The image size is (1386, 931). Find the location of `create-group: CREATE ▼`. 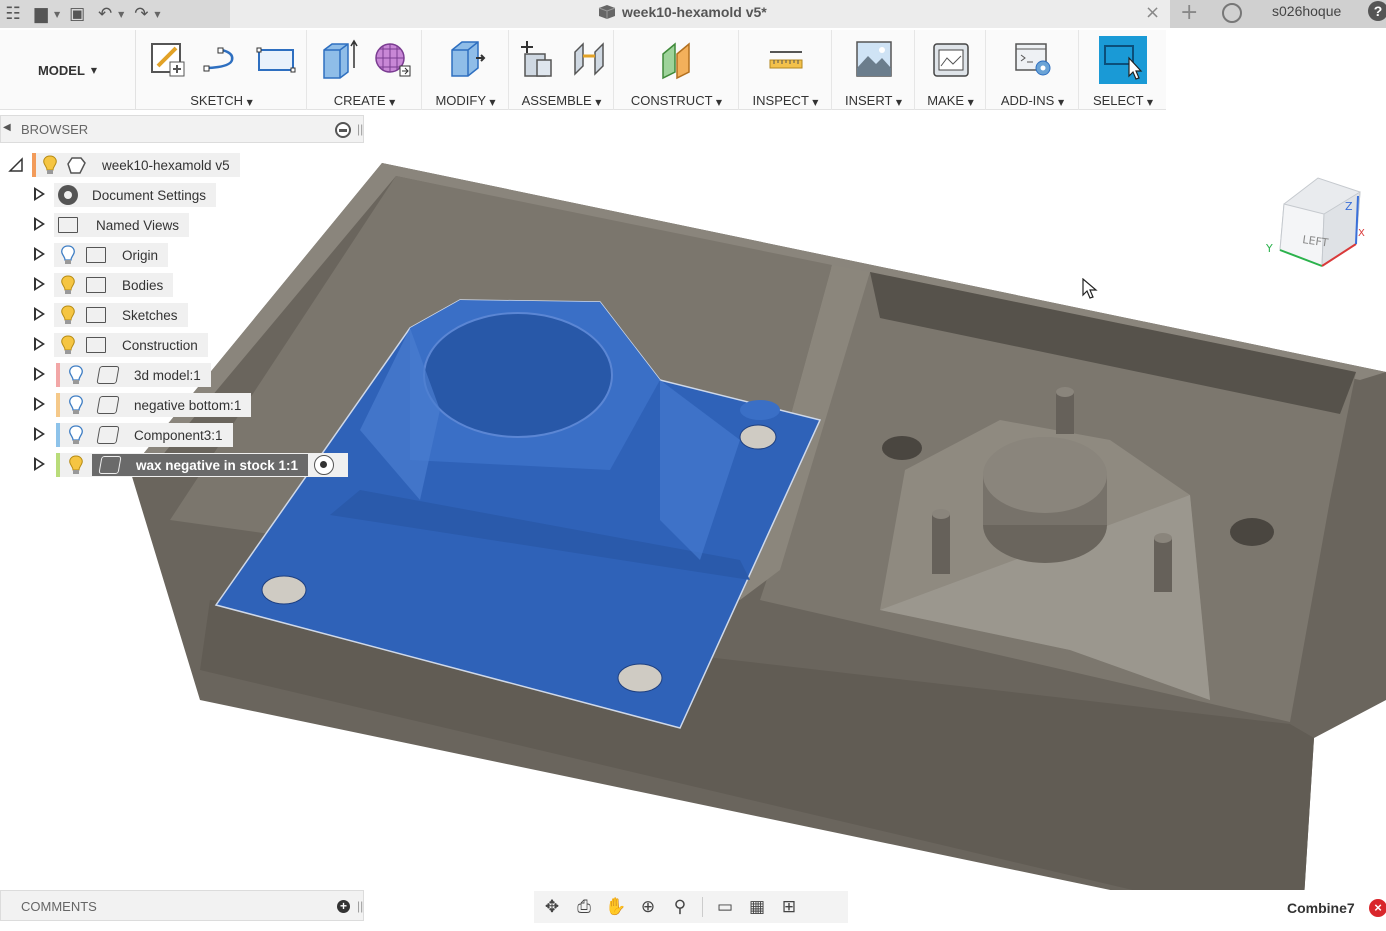

create-group: CREATE ▼ is located at coordinates (365, 70).